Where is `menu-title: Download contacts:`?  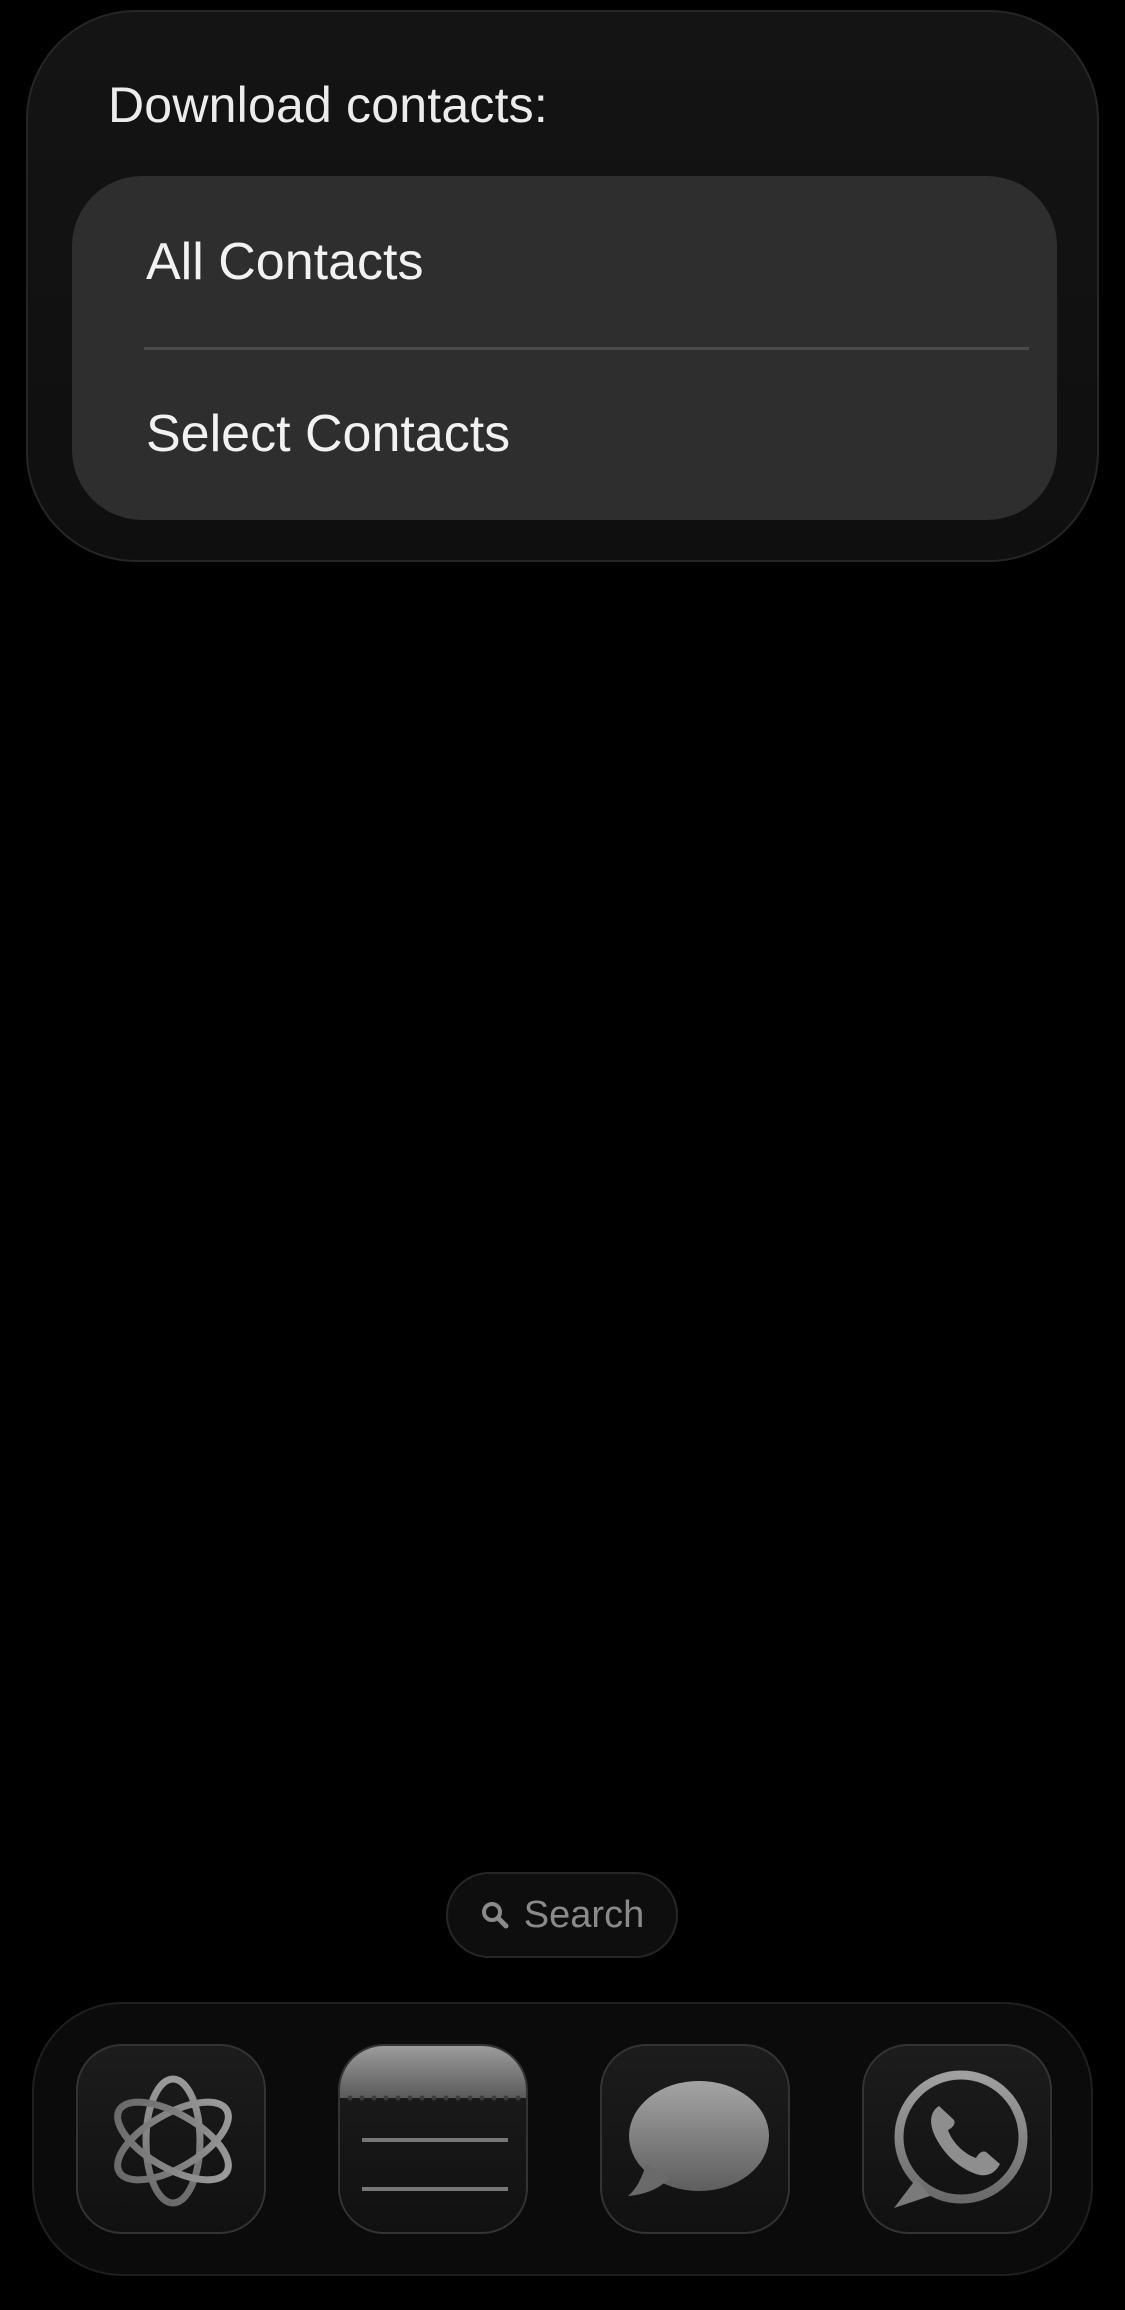 menu-title: Download contacts: is located at coordinates (328, 105).